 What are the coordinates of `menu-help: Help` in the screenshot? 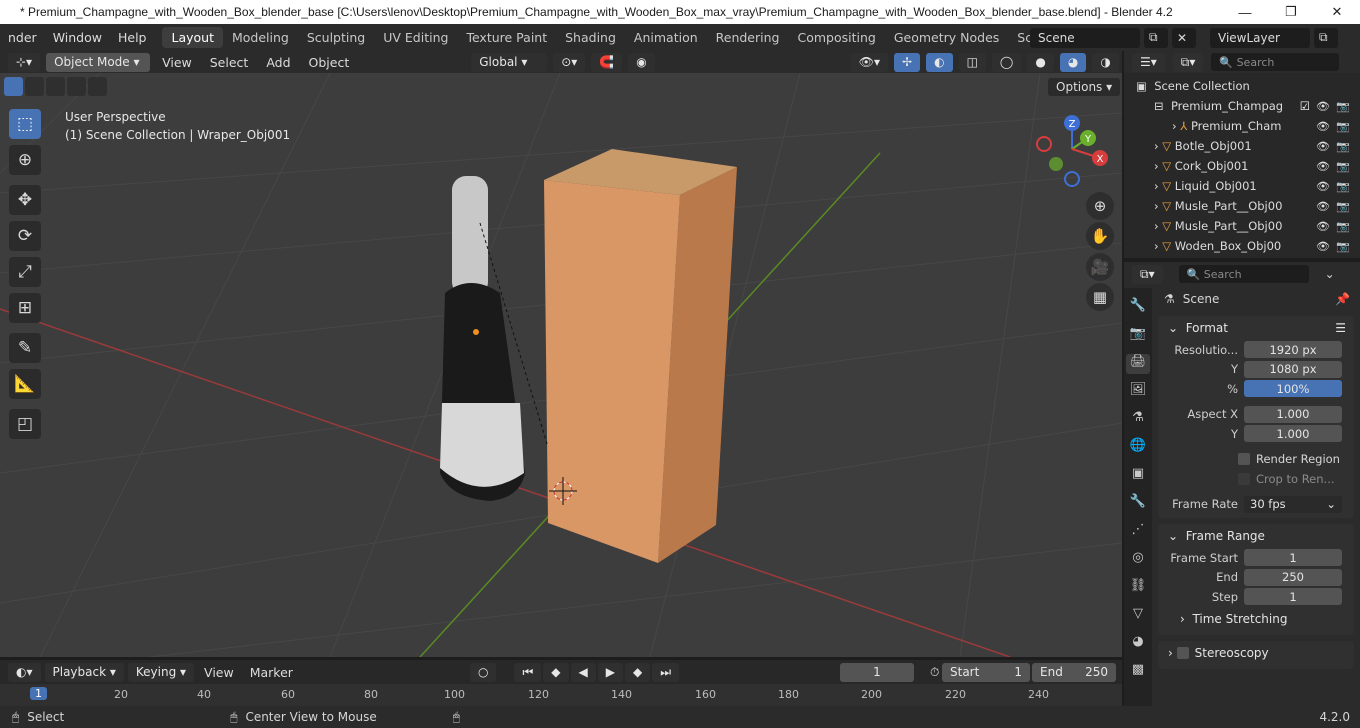 It's located at (132, 37).